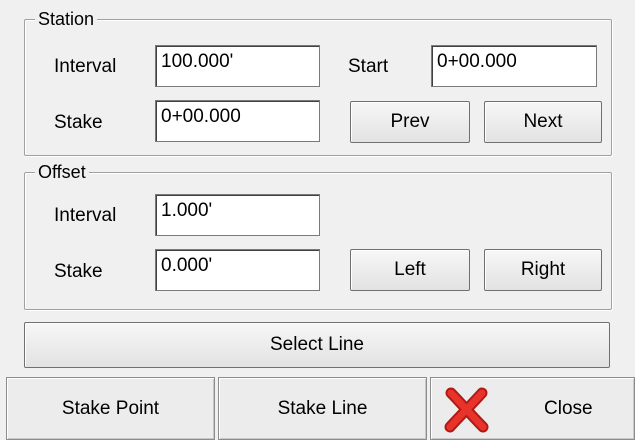 The image size is (635, 440). What do you see at coordinates (317, 345) in the screenshot?
I see `select-line-button: Select Line` at bounding box center [317, 345].